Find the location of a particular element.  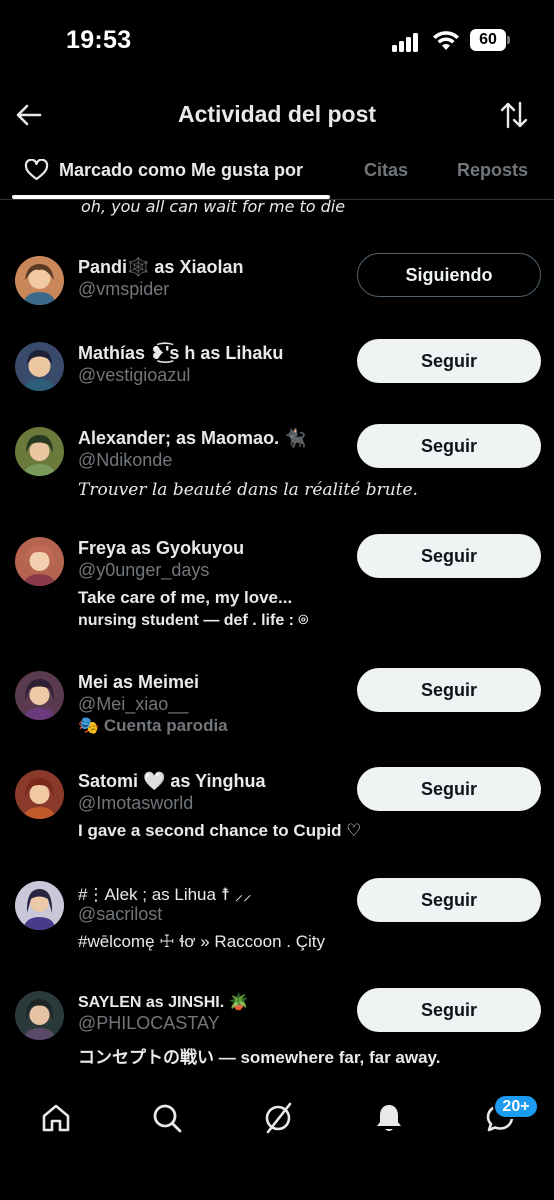

header: Actividad del post is located at coordinates (277, 115).